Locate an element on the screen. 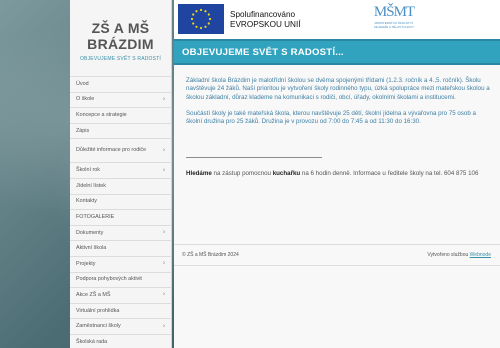 The height and width of the screenshot is (348, 500). sidebar-item-2: O škole › is located at coordinates (120, 101).